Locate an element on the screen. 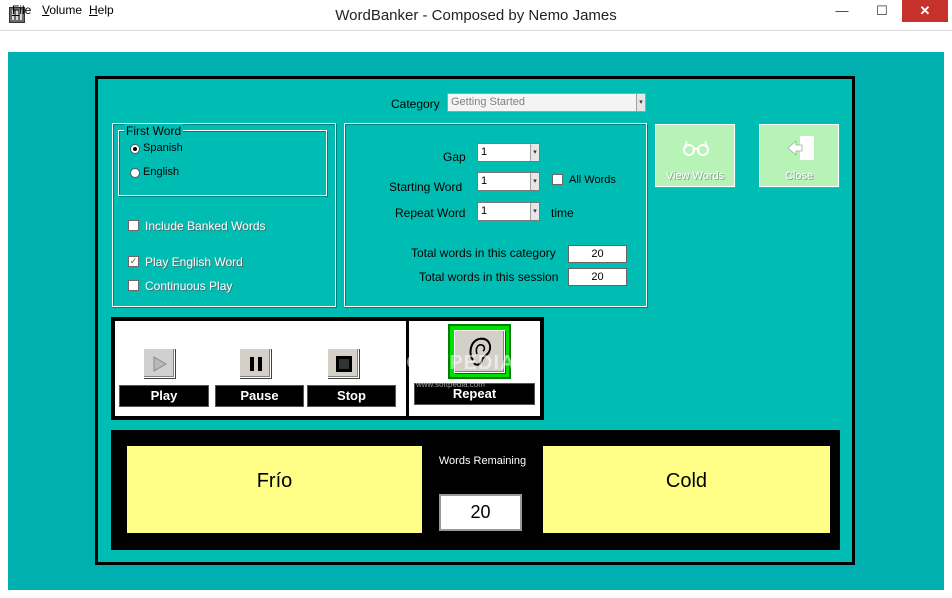 Image resolution: width=952 pixels, height=598 pixels. starting-word-select: 1 ▾ is located at coordinates (508, 181).